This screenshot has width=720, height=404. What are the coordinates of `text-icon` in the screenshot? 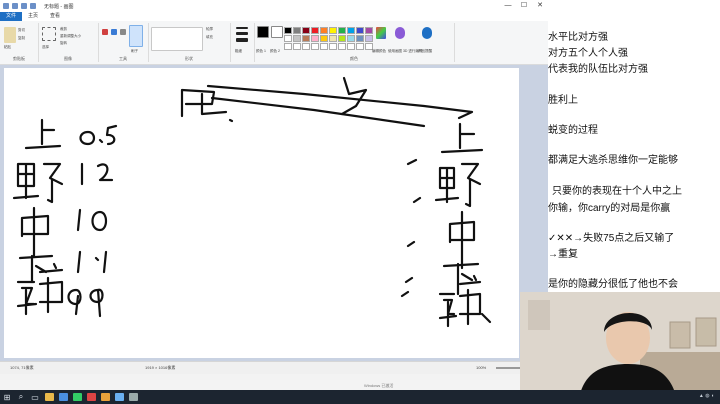 It's located at (123, 32).